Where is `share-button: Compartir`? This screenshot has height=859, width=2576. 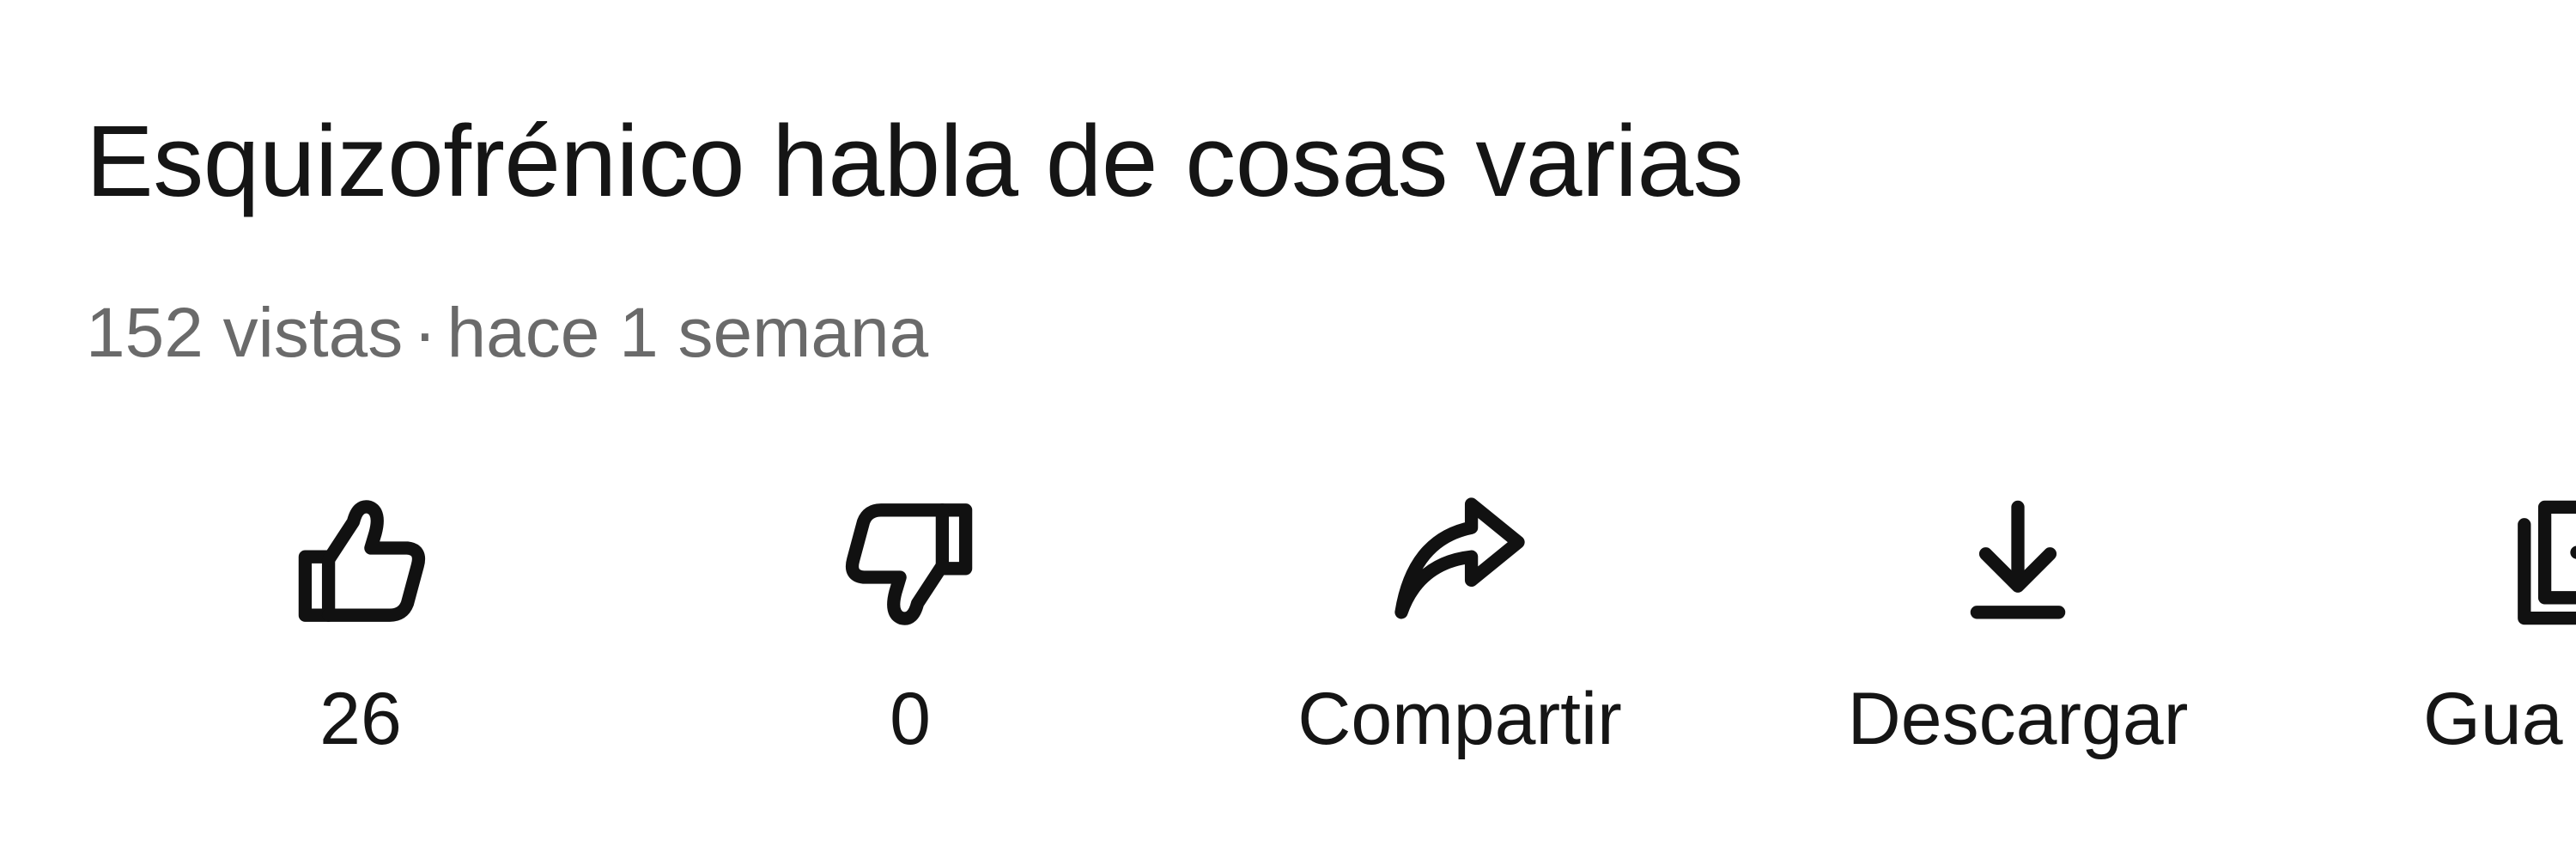 share-button: Compartir is located at coordinates (1459, 636).